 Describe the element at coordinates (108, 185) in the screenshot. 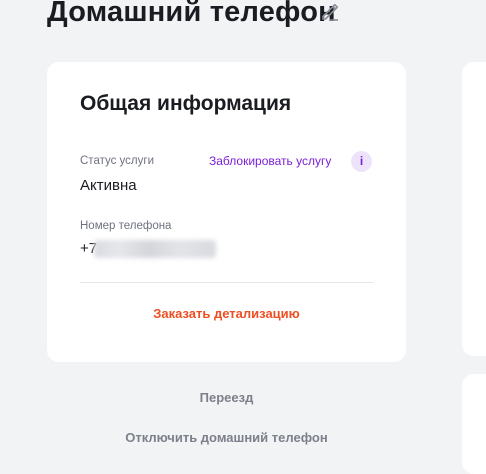

I see `status-value: Активна` at that location.